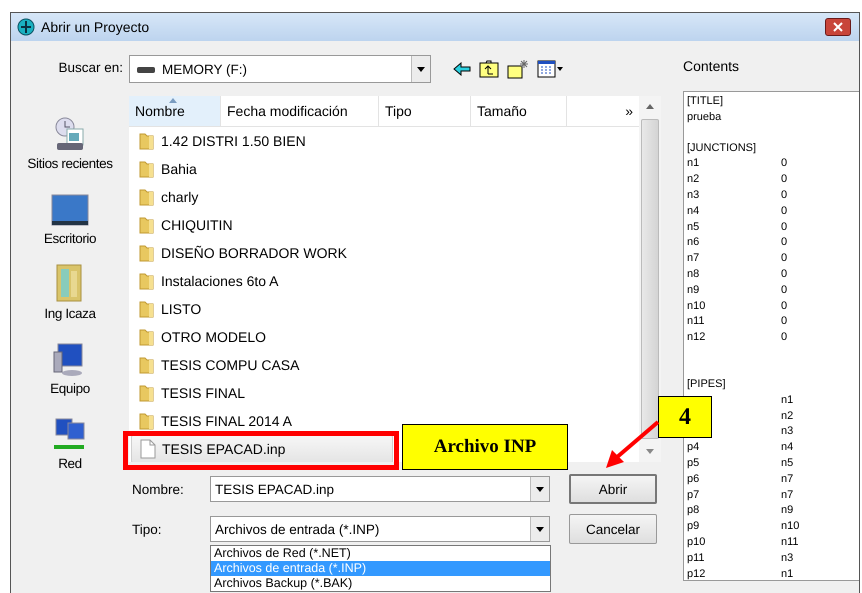 Image resolution: width=862 pixels, height=593 pixels. I want to click on place-item: Red, so click(70, 435).